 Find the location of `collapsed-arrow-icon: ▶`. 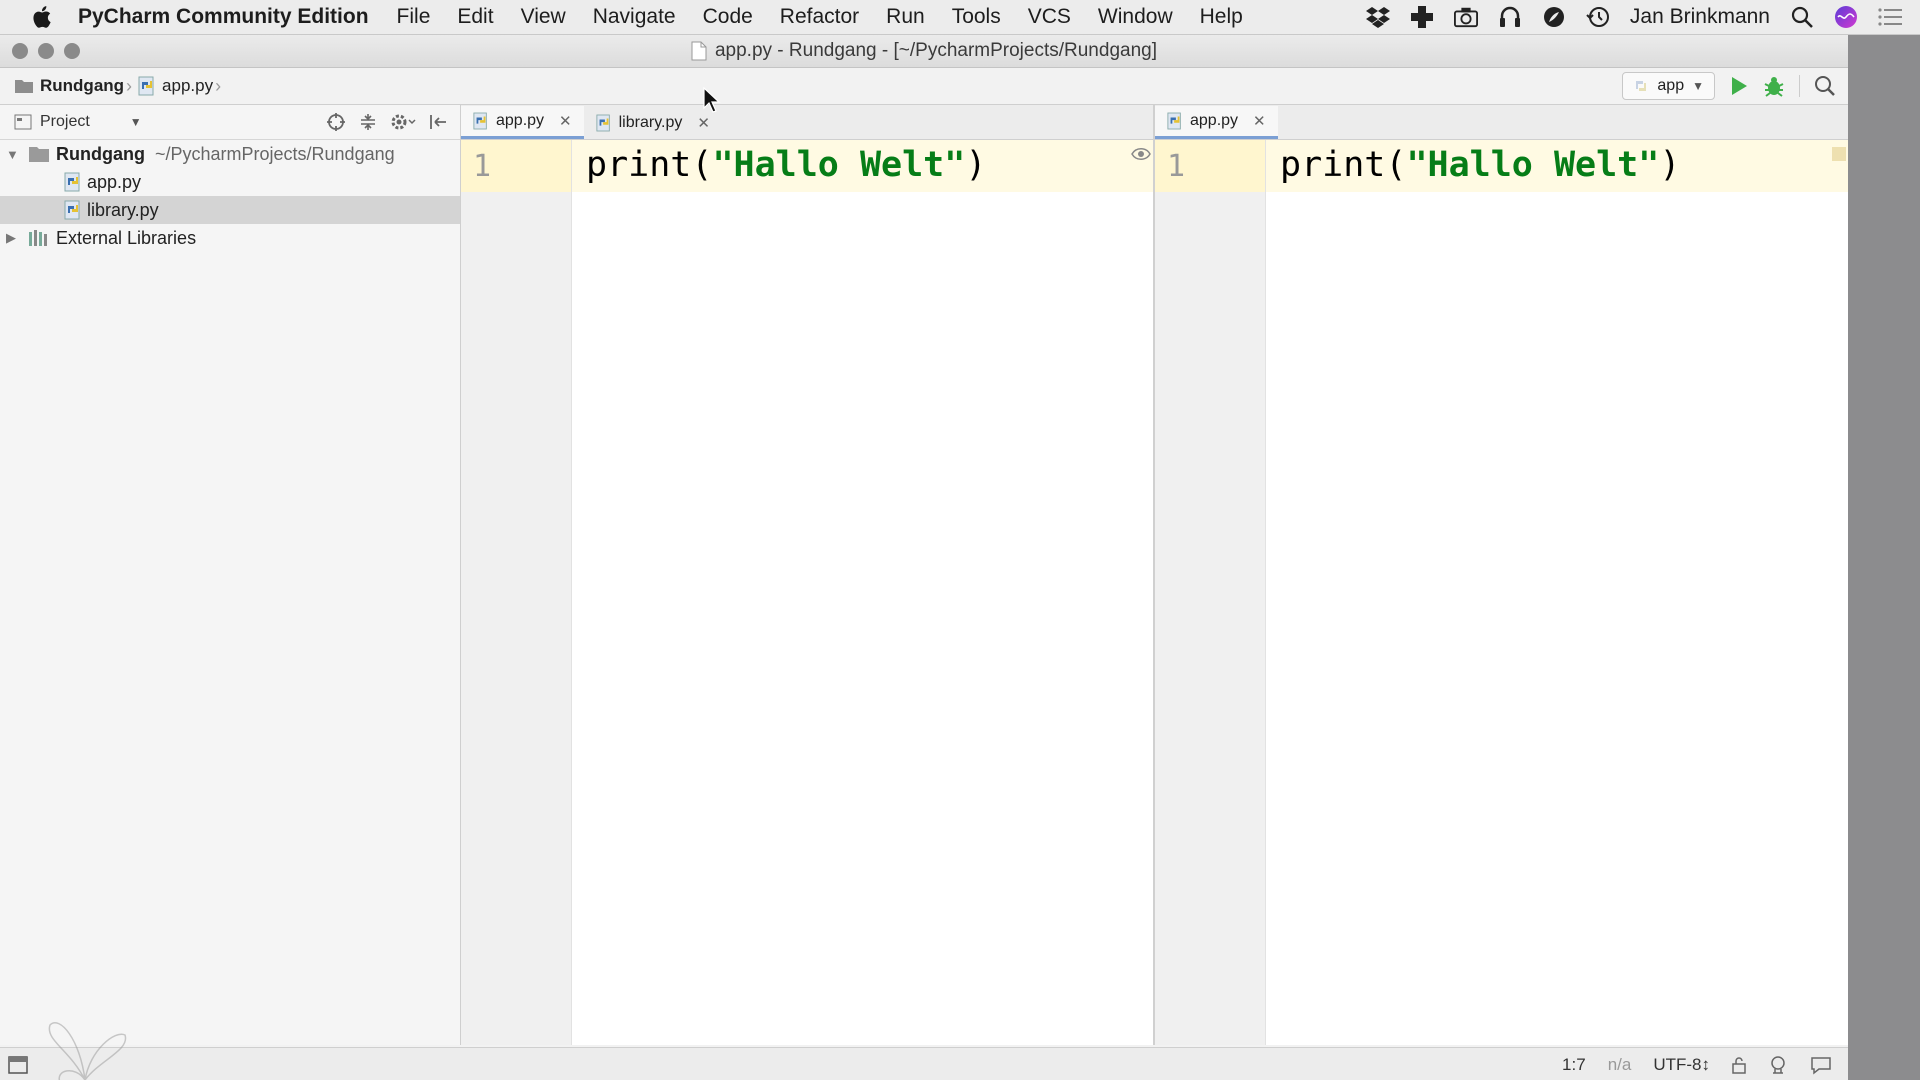

collapsed-arrow-icon: ▶ is located at coordinates (12, 238).